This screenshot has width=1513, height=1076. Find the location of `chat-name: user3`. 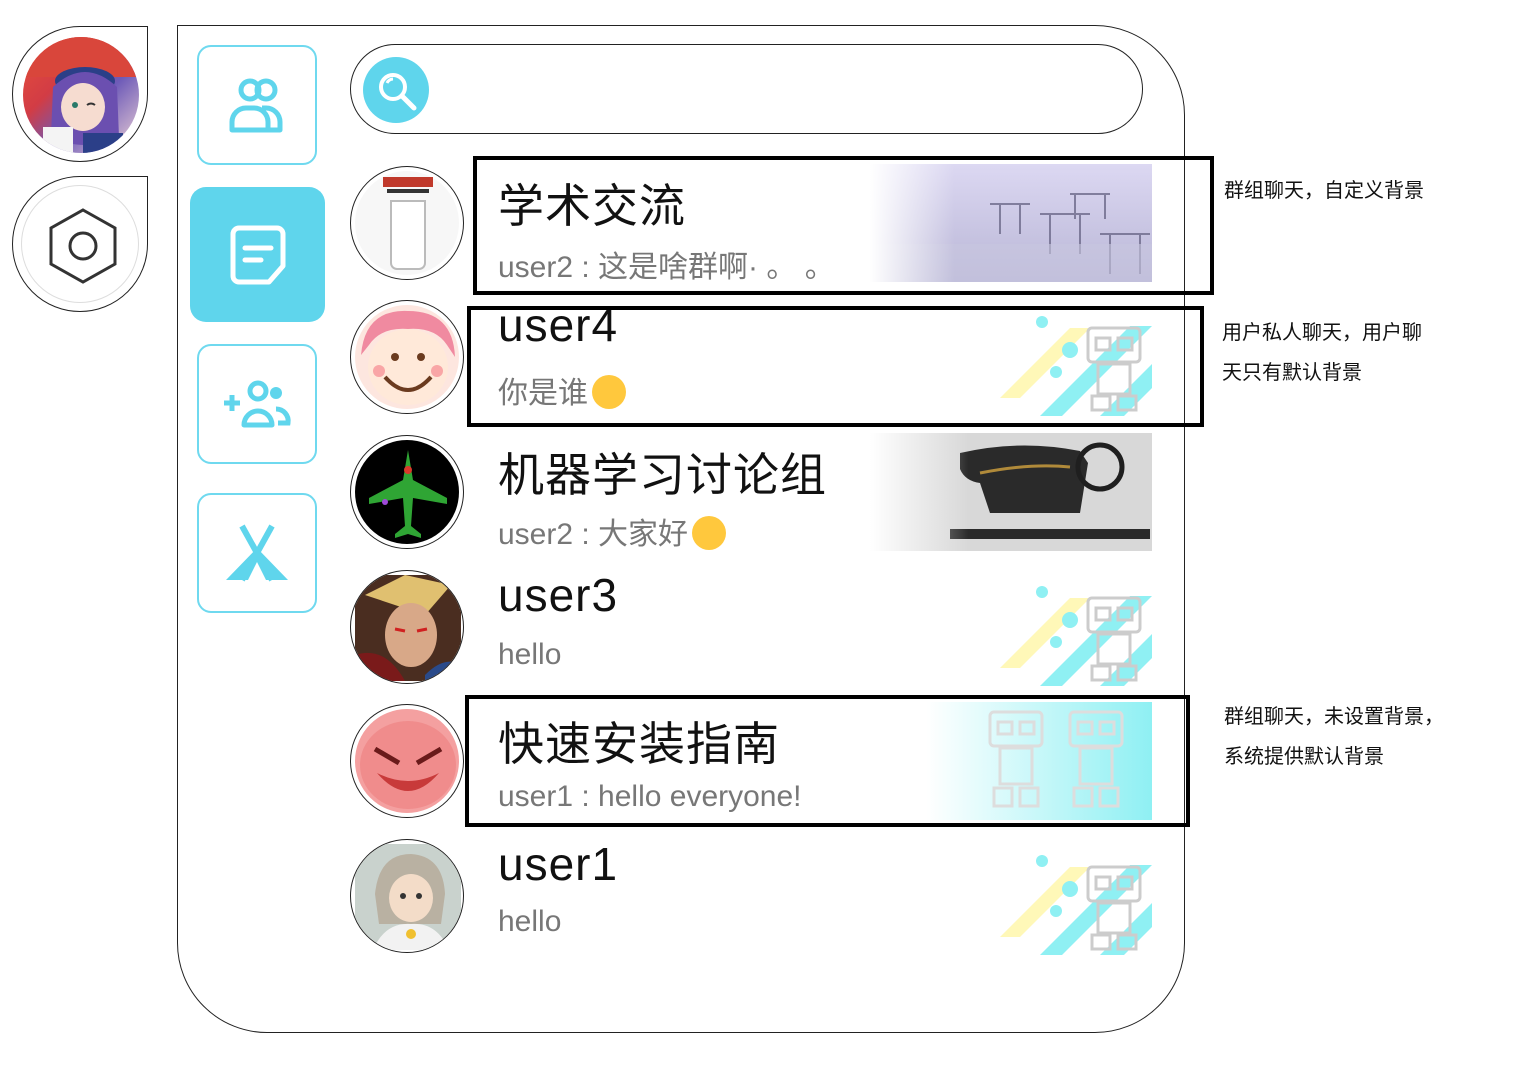

chat-name: user3 is located at coordinates (558, 595).